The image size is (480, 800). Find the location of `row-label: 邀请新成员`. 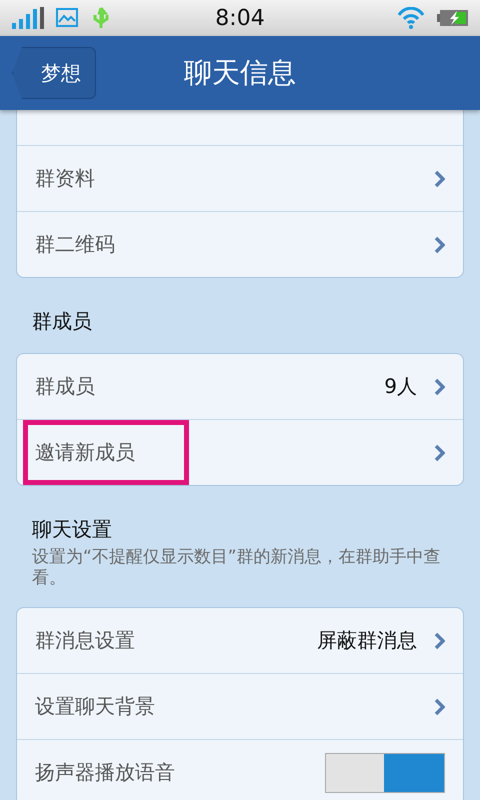

row-label: 邀请新成员 is located at coordinates (85, 452).